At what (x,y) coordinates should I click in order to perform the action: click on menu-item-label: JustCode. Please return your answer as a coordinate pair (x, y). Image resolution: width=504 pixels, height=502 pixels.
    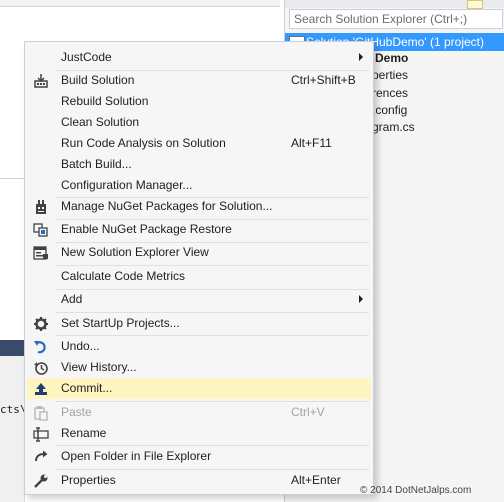
    Looking at the image, I should click on (86, 57).